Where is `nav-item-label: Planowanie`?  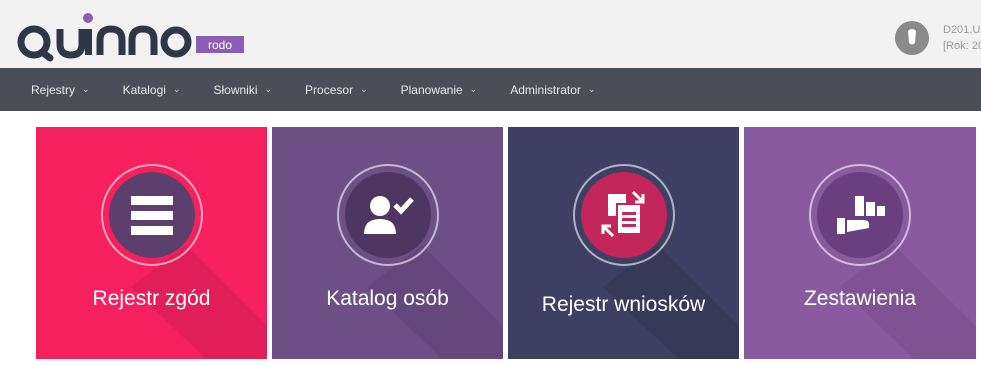
nav-item-label: Planowanie is located at coordinates (431, 89).